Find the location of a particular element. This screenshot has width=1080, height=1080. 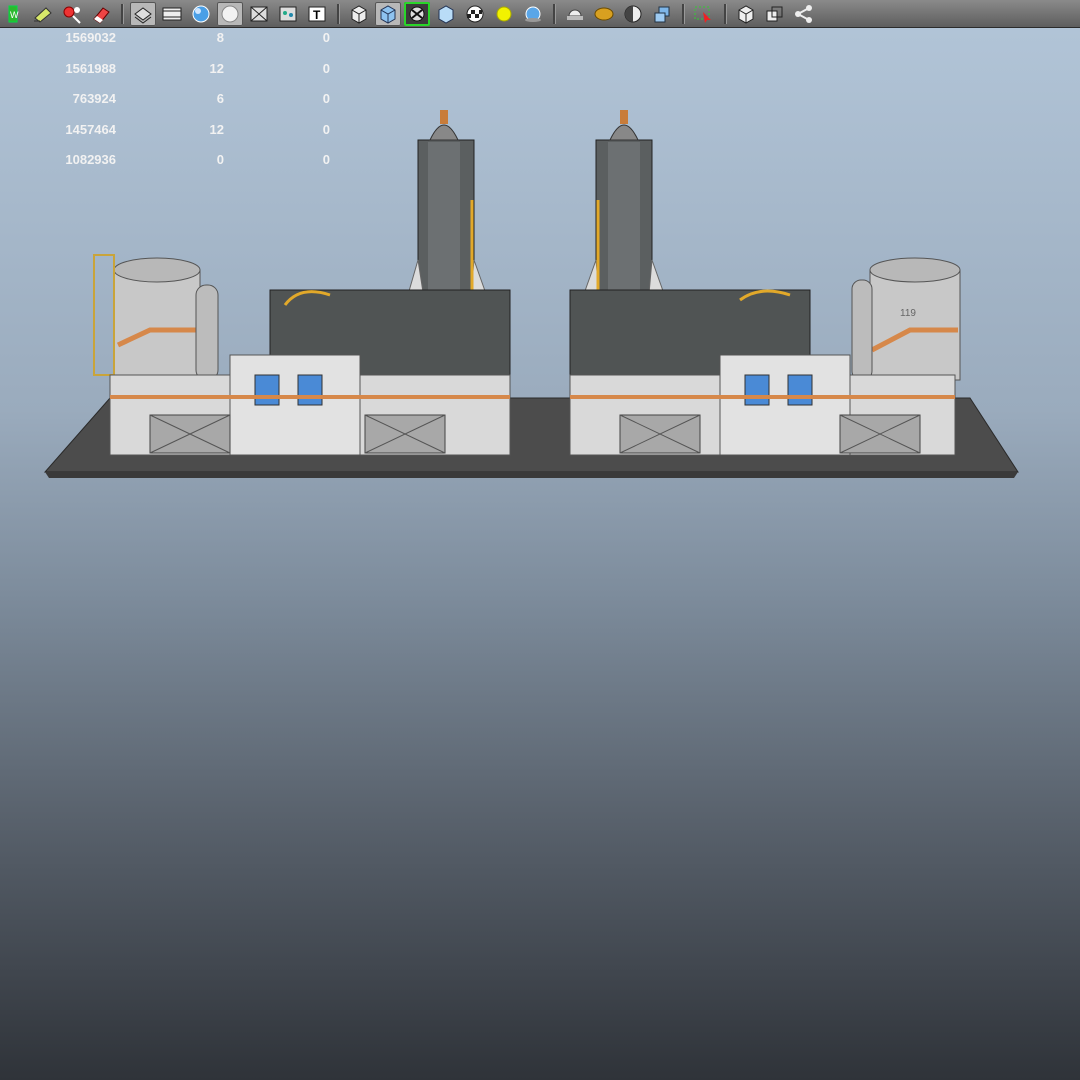

render-icon: W is located at coordinates (14, 14).